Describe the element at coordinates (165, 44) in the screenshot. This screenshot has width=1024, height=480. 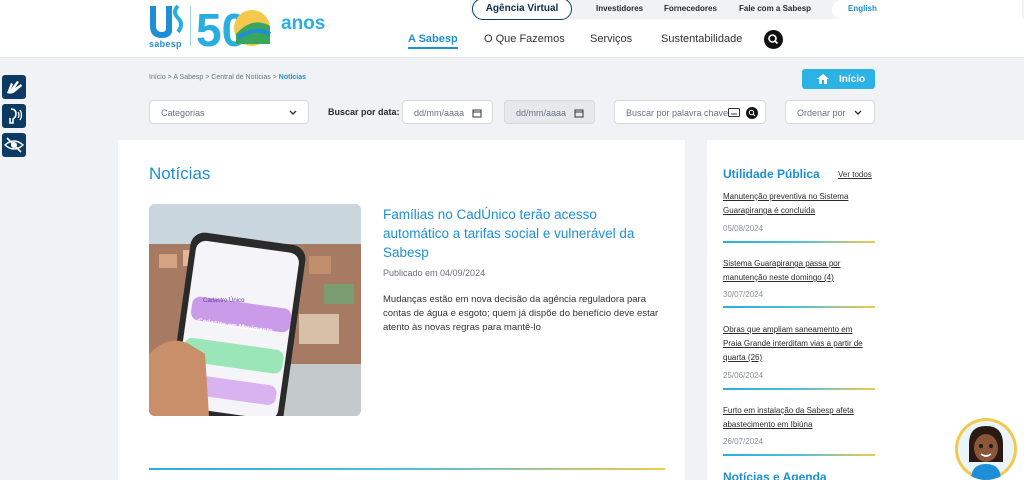
I see `logo-wordmark: sabesp` at that location.